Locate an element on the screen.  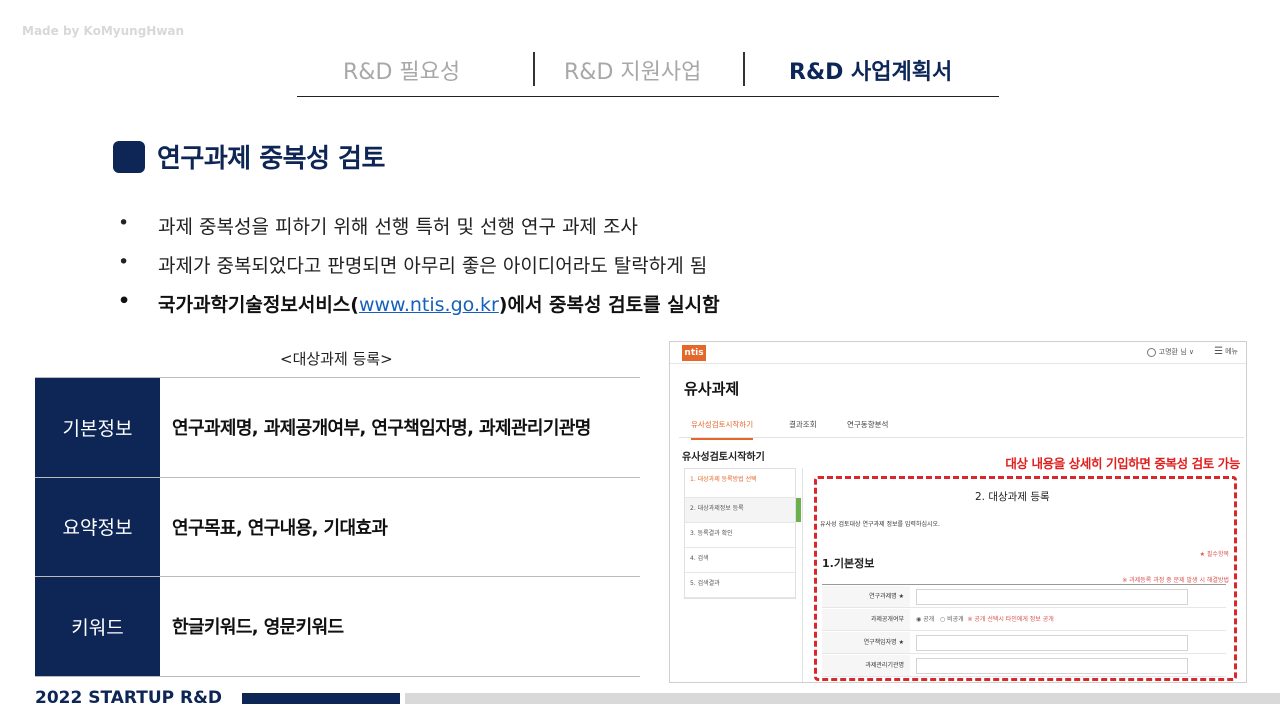
footer-text: 2022 STARTUP R&D is located at coordinates (129, 698).